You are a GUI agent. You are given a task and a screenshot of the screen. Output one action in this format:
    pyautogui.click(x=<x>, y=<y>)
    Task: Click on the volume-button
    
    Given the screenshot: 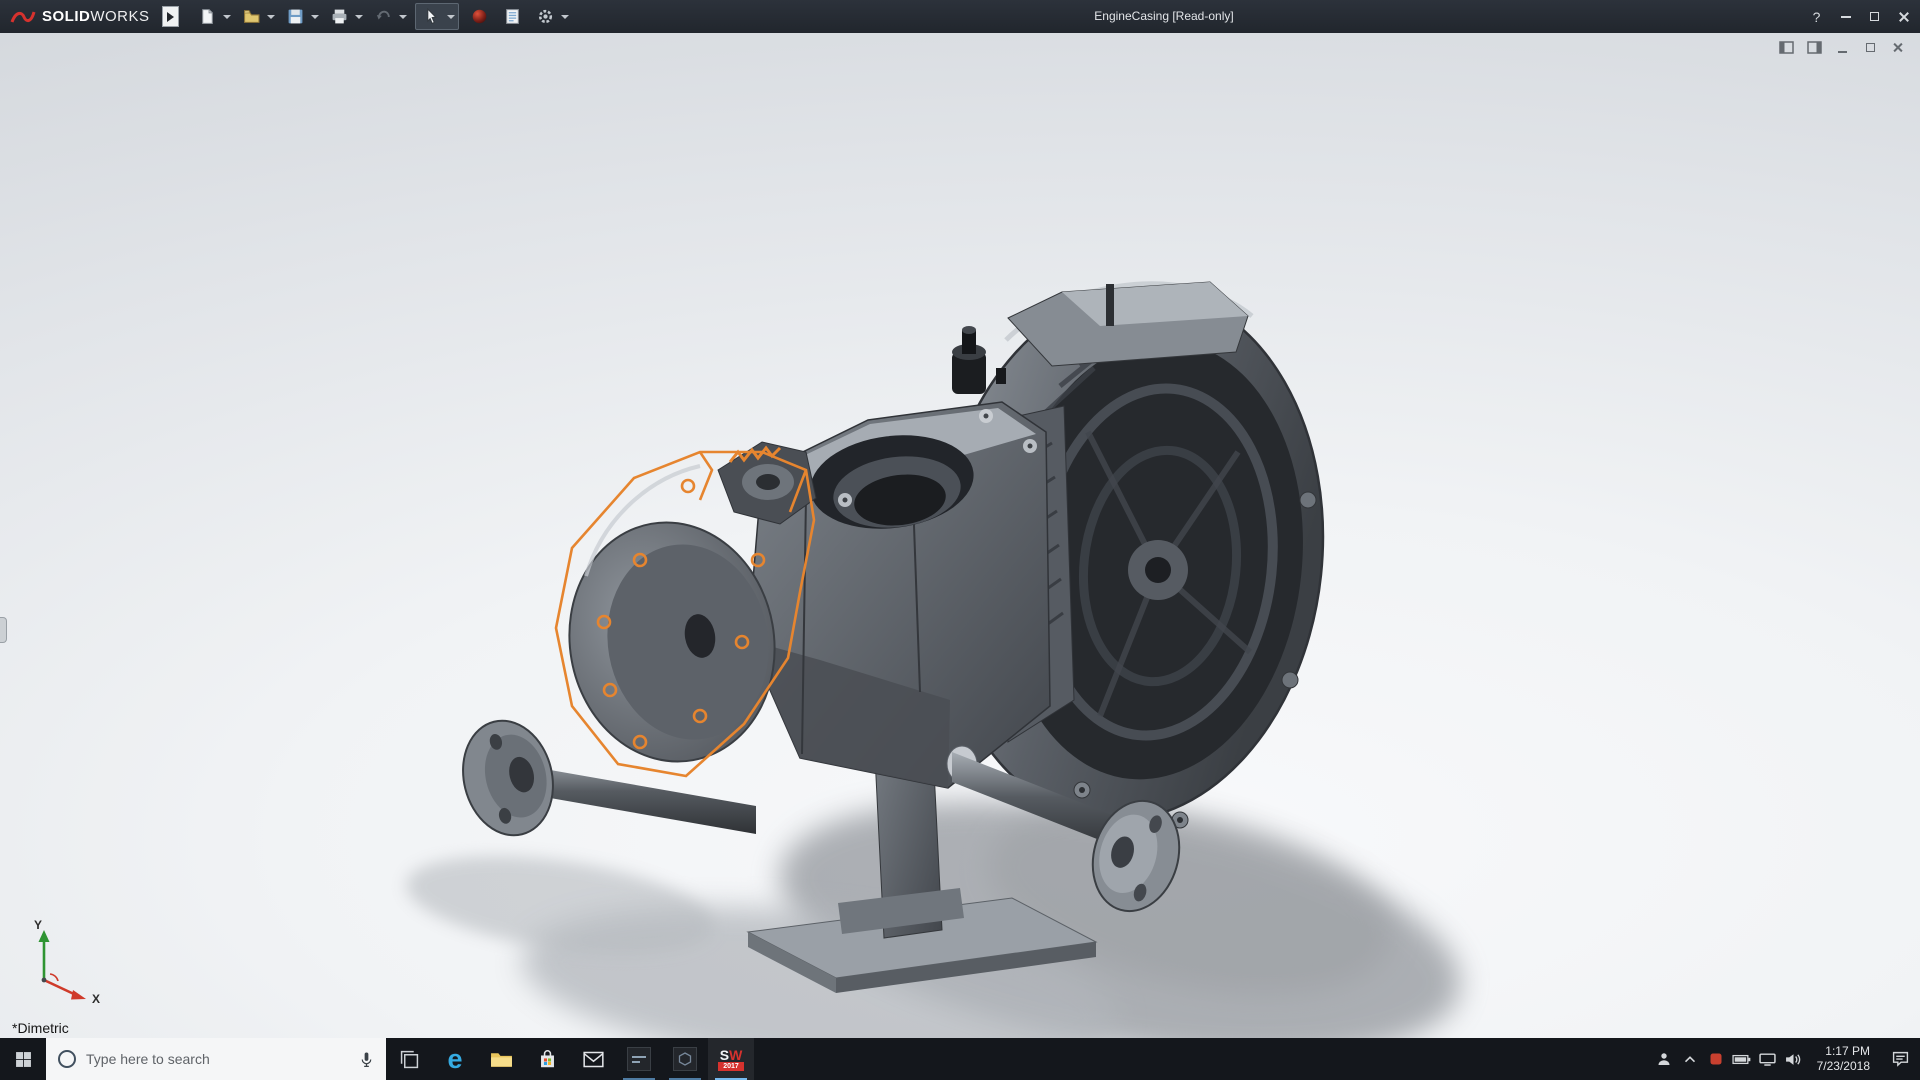 What is the action you would take?
    pyautogui.click(x=1794, y=1059)
    